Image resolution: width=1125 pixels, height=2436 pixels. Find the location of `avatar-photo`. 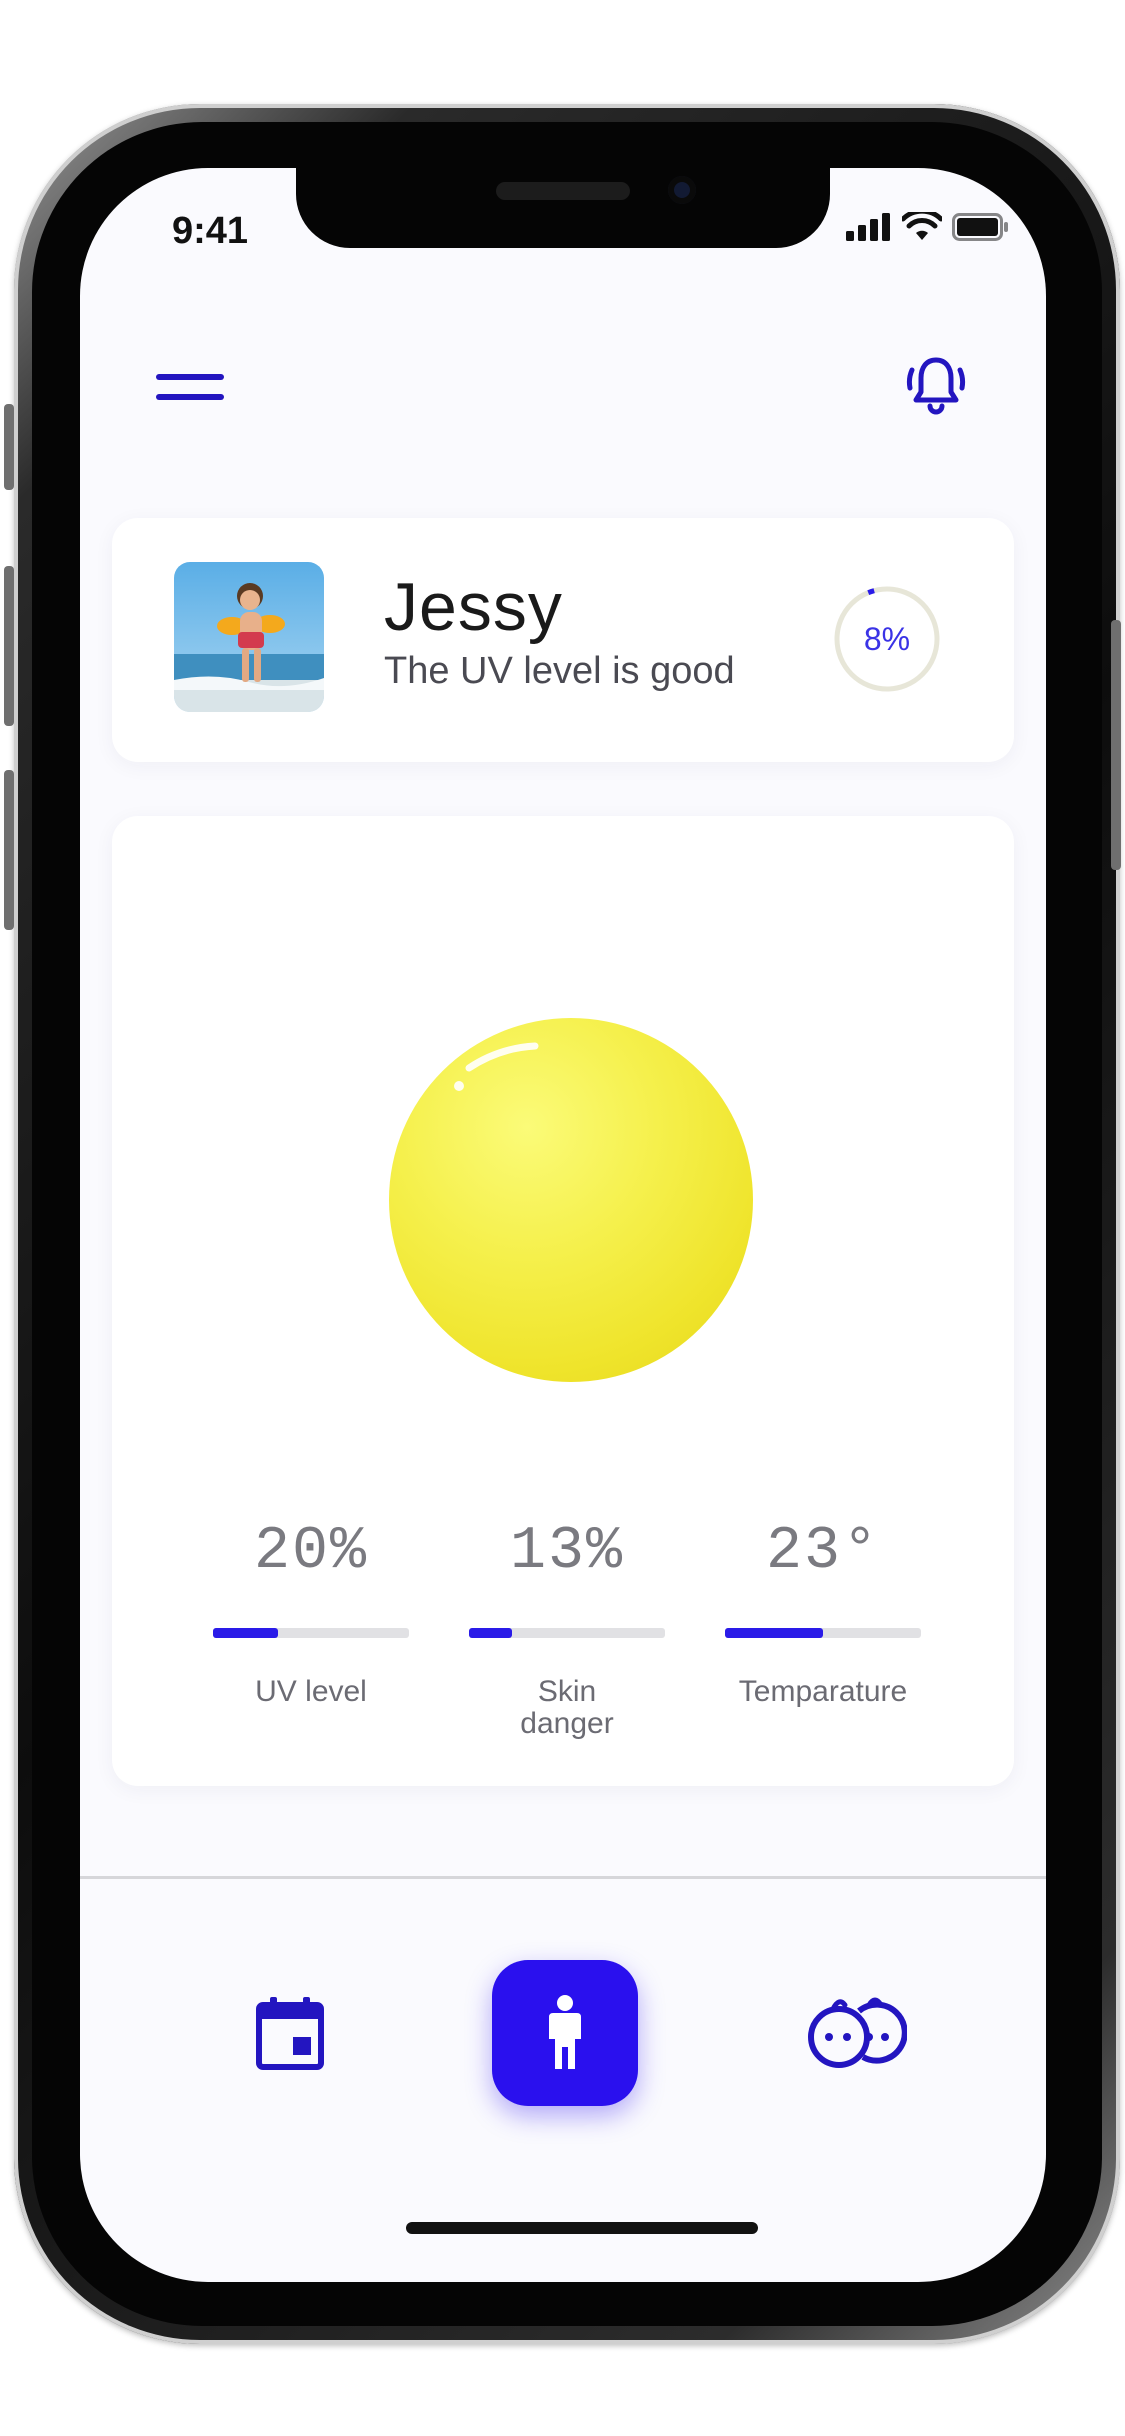

avatar-photo is located at coordinates (249, 637).